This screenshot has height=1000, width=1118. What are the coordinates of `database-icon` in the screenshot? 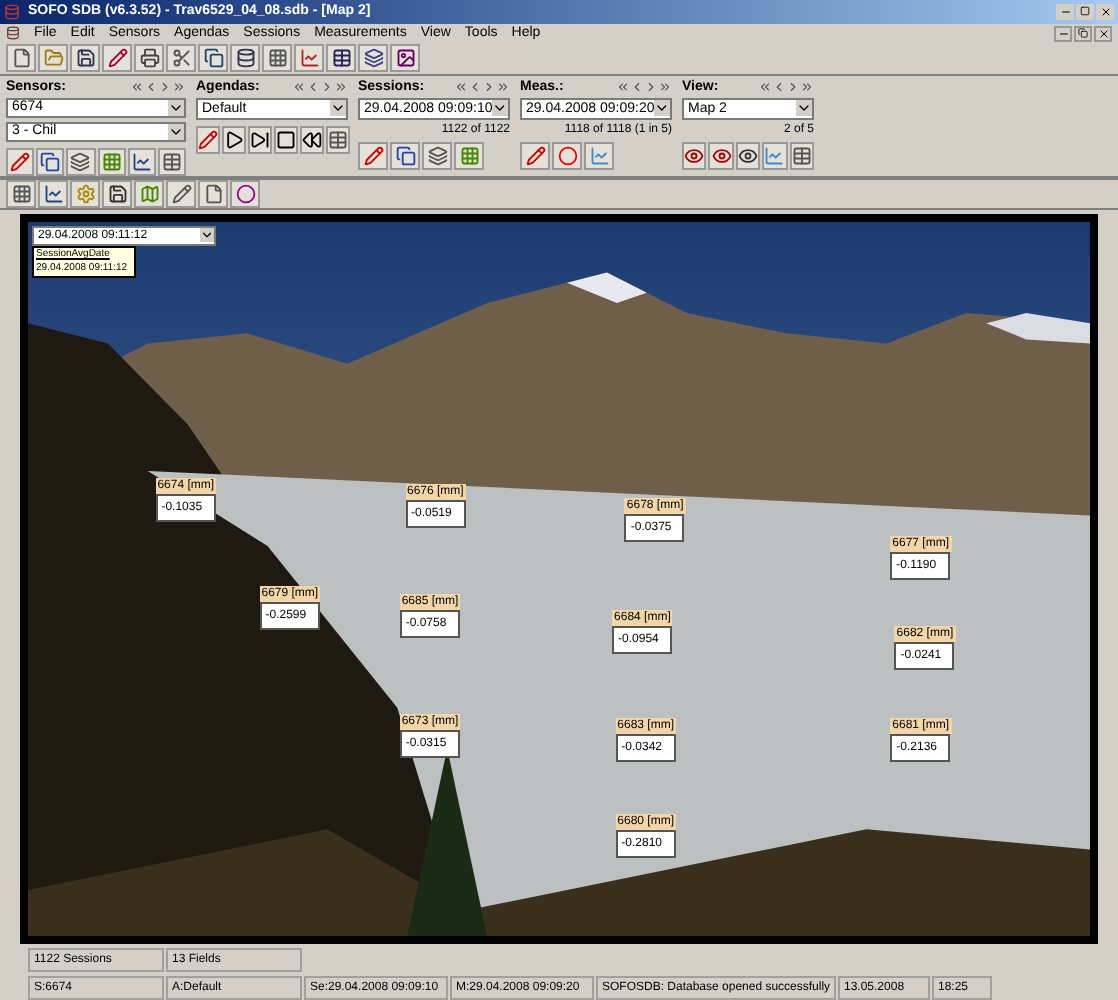 It's located at (245, 58).